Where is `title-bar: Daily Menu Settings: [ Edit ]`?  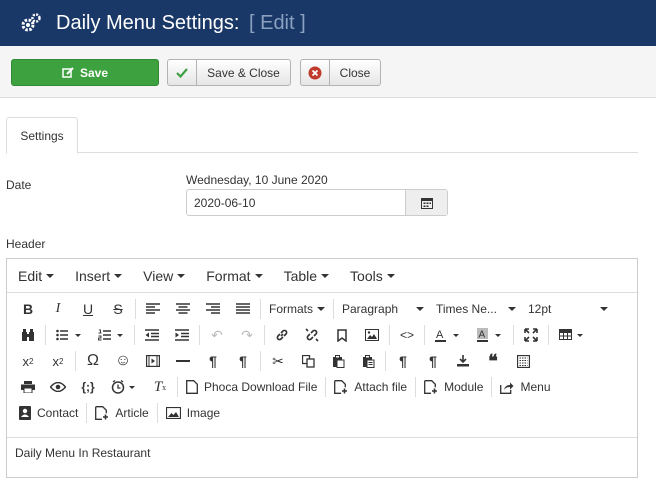
title-bar: Daily Menu Settings: [ Edit ] is located at coordinates (328, 23).